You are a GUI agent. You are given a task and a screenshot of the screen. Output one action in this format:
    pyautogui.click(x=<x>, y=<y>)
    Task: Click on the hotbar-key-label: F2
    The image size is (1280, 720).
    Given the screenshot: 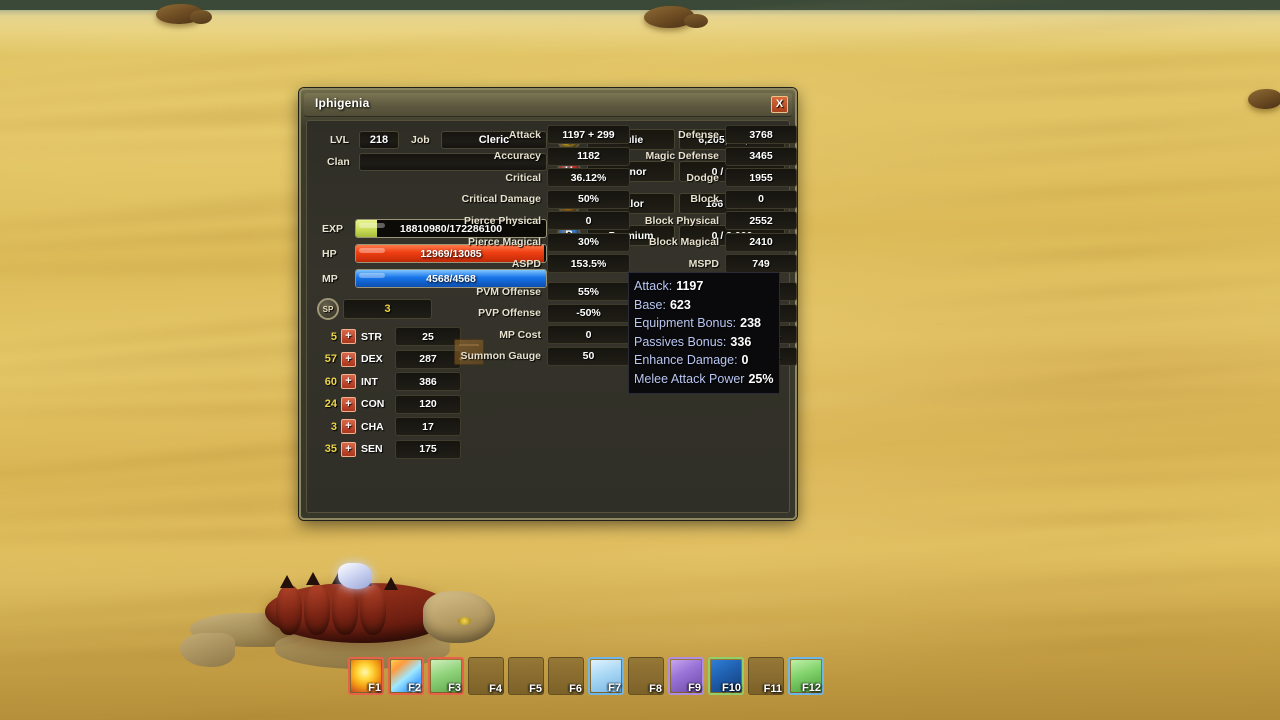 What is the action you would take?
    pyautogui.click(x=414, y=688)
    